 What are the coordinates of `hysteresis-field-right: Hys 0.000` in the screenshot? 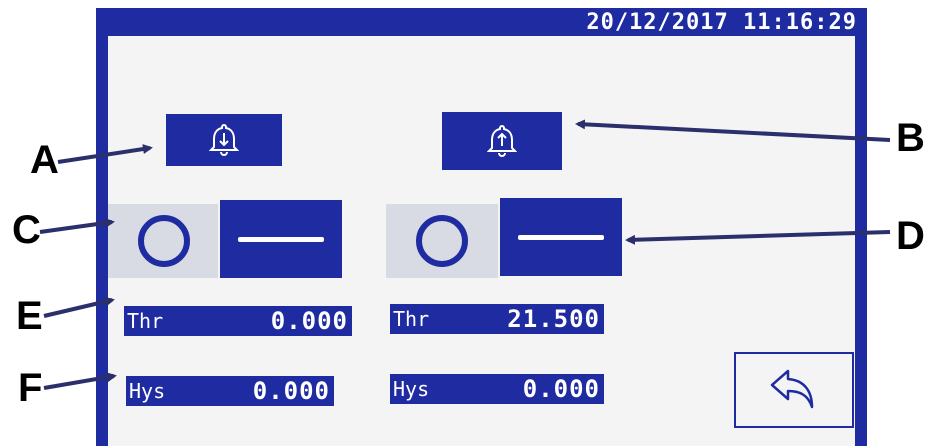 It's located at (497, 389).